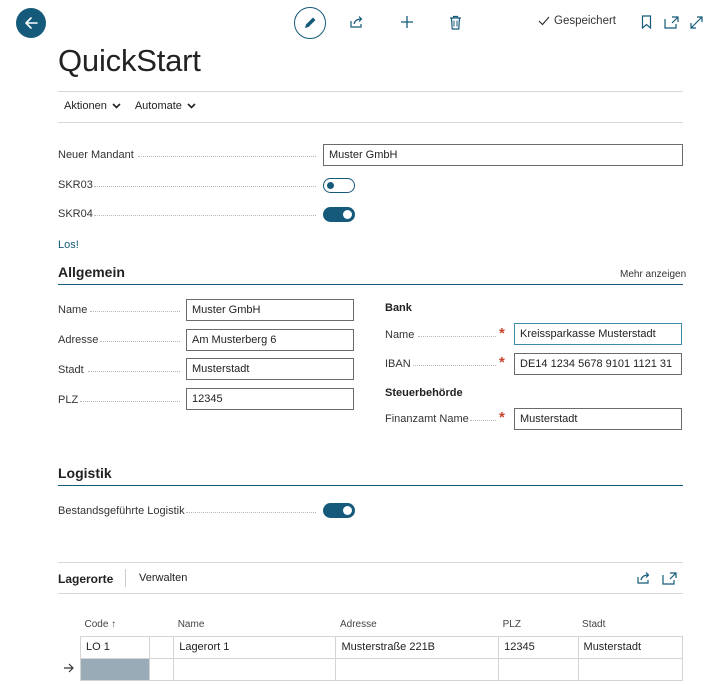  Describe the element at coordinates (424, 393) in the screenshot. I see `tax-office-heading: Steuerbehörde` at that location.